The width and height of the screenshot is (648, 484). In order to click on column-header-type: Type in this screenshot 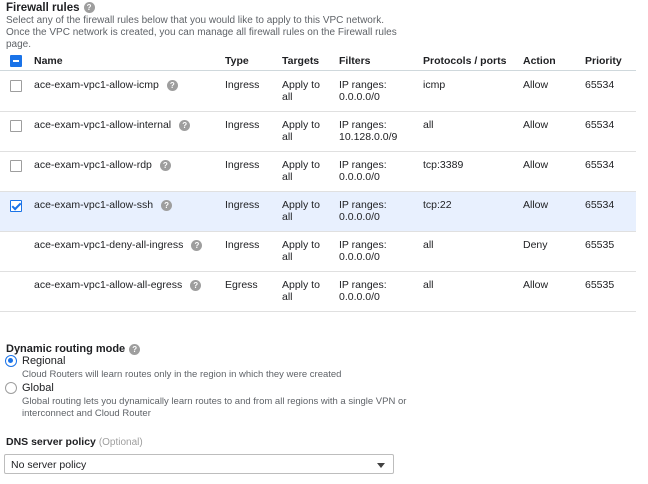, I will do `click(237, 61)`.